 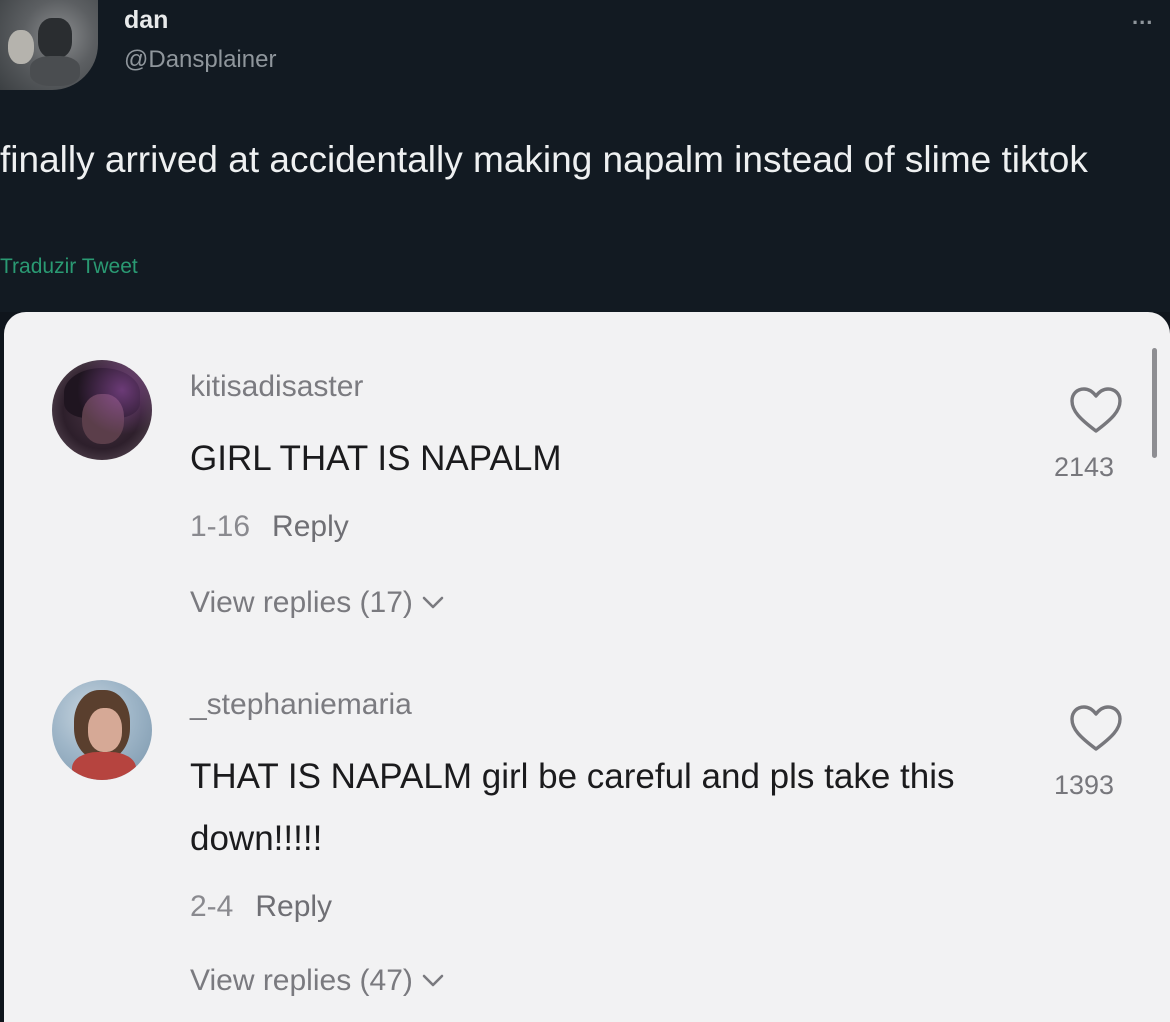 What do you see at coordinates (1084, 467) in the screenshot?
I see `like-count: 2143` at bounding box center [1084, 467].